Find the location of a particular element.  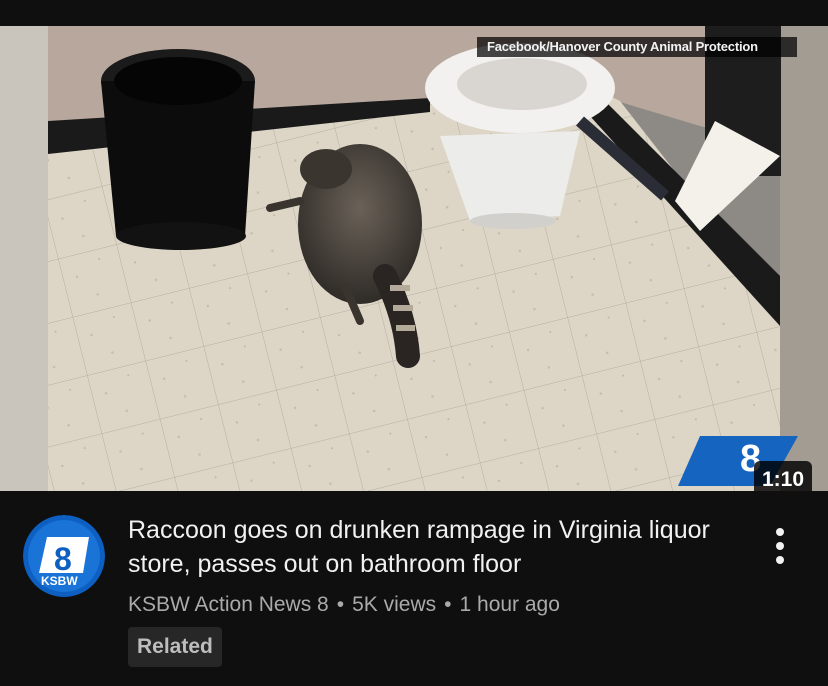

more-options-button is located at coordinates (780, 546).